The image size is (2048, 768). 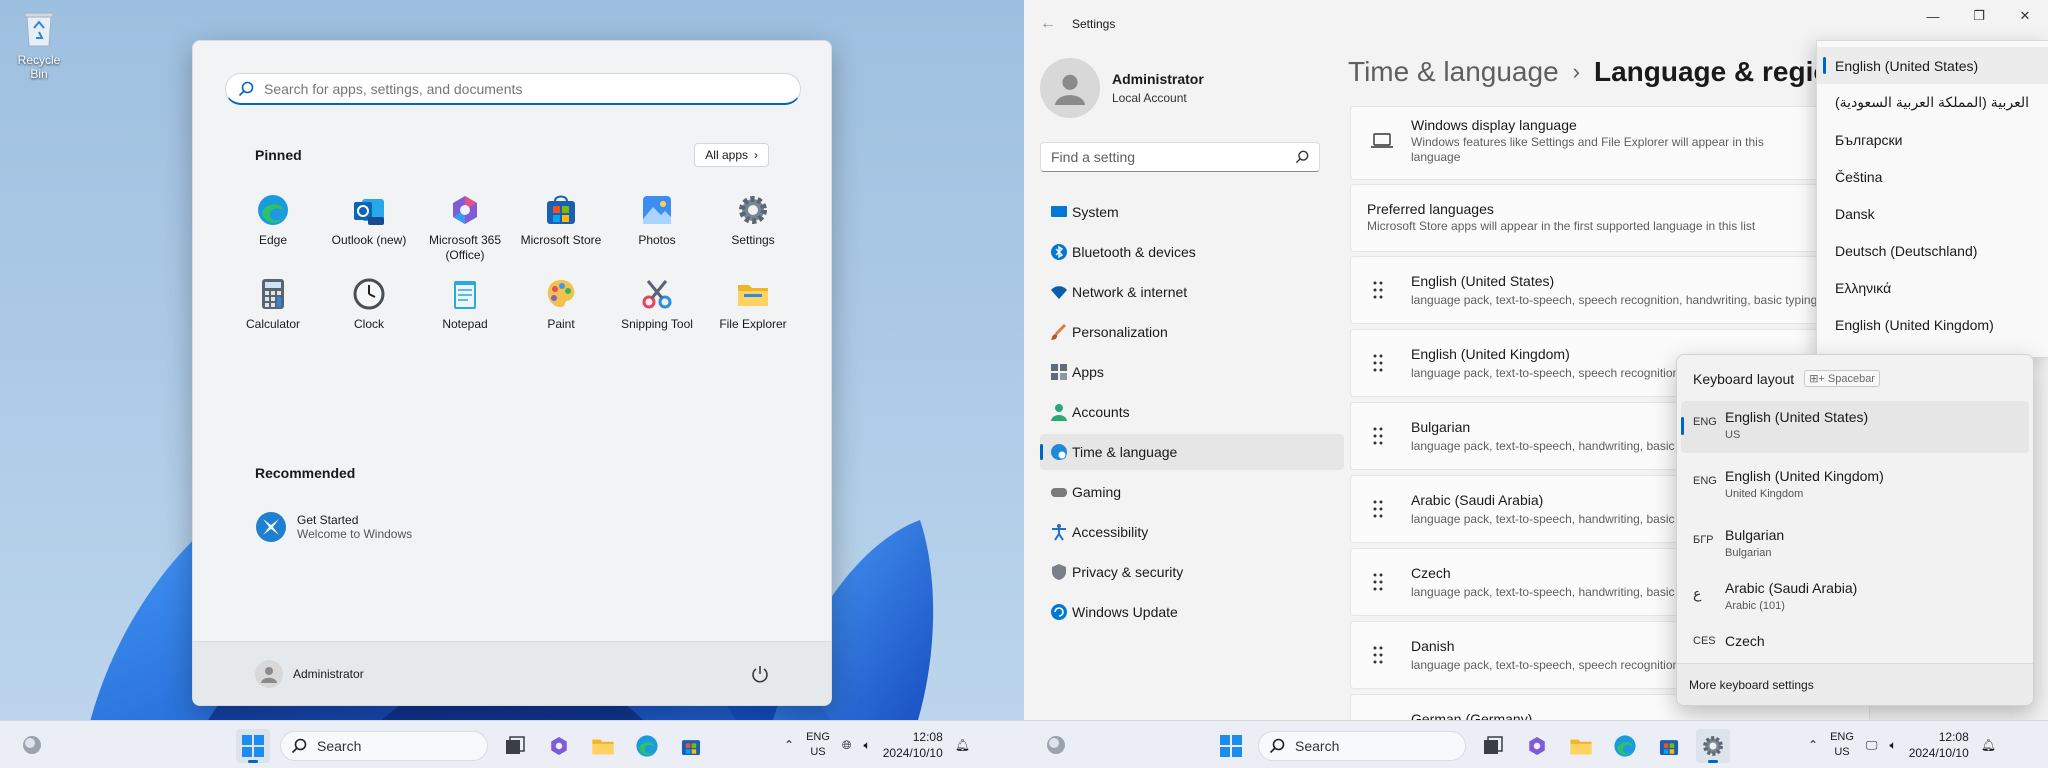 What do you see at coordinates (1192, 412) in the screenshot?
I see `nav-item-accounts: Accounts` at bounding box center [1192, 412].